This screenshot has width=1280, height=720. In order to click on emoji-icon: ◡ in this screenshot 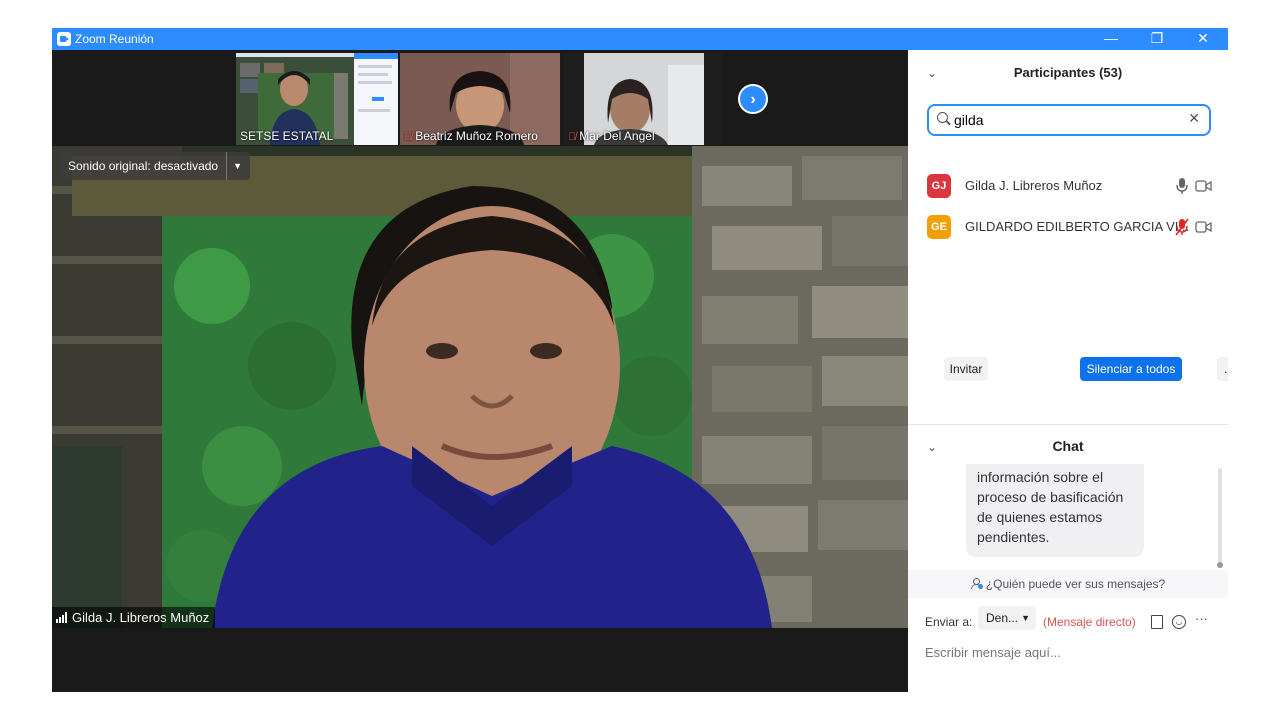, I will do `click(1179, 622)`.